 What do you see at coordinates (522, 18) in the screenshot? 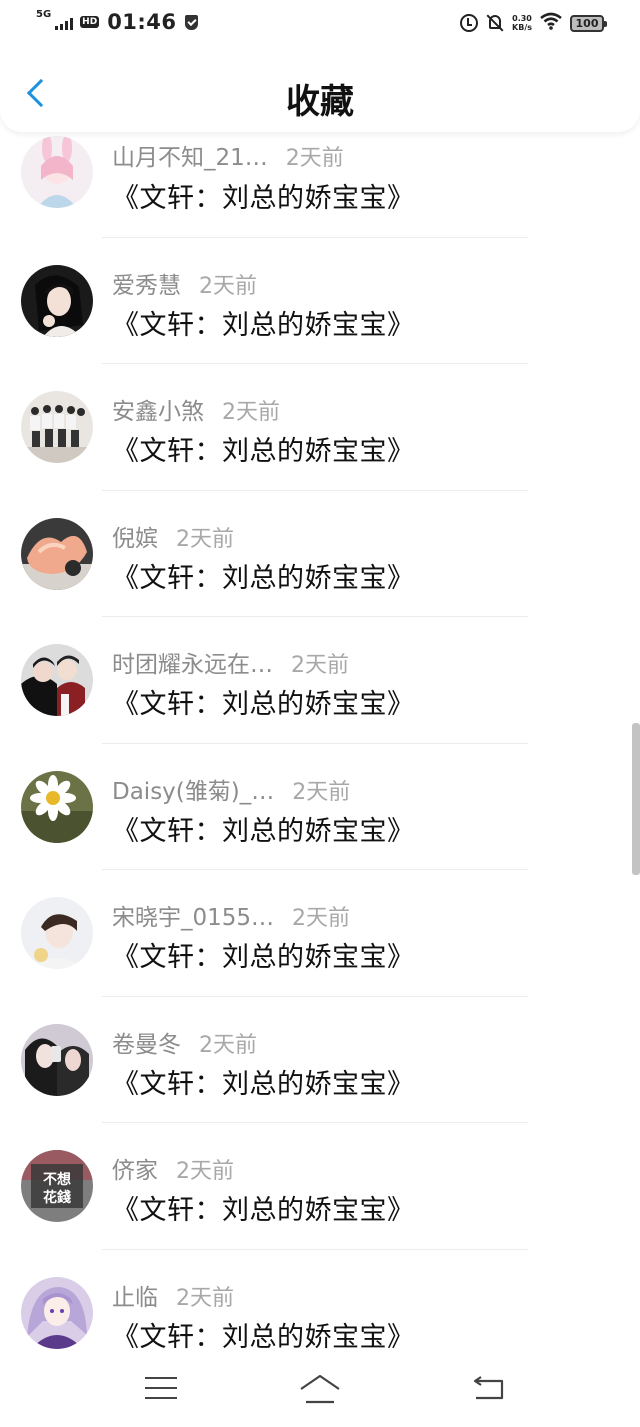
I see `network-speed-value: 0.30` at bounding box center [522, 18].